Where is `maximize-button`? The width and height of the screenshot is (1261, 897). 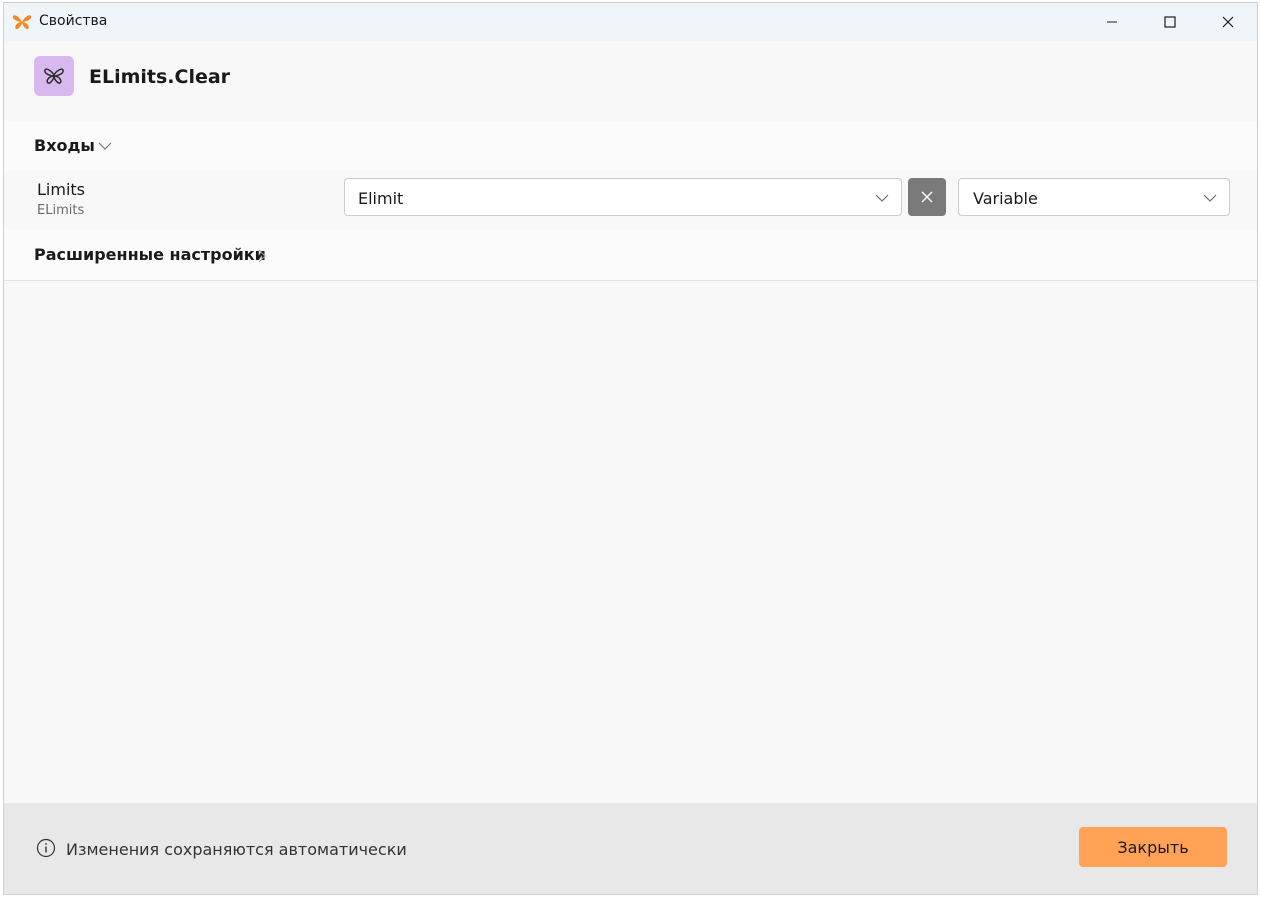
maximize-button is located at coordinates (1170, 22).